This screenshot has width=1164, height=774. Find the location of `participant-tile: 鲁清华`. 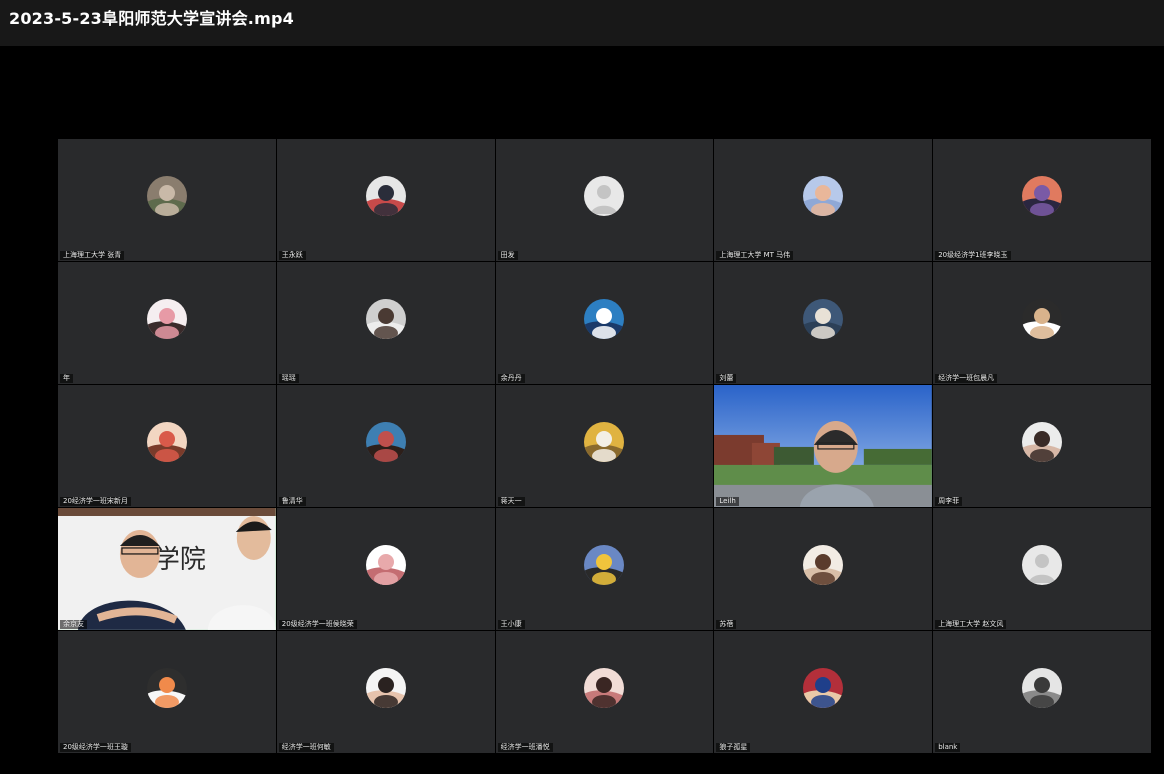

participant-tile: 鲁清华 is located at coordinates (385, 446).